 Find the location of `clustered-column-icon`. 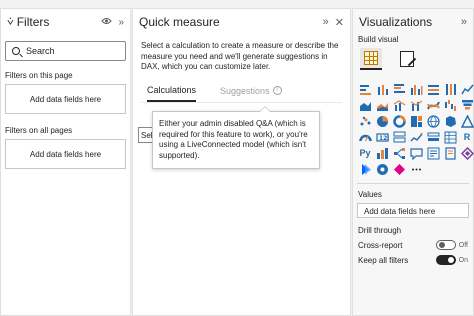

clustered-column-icon is located at coordinates (416, 89).